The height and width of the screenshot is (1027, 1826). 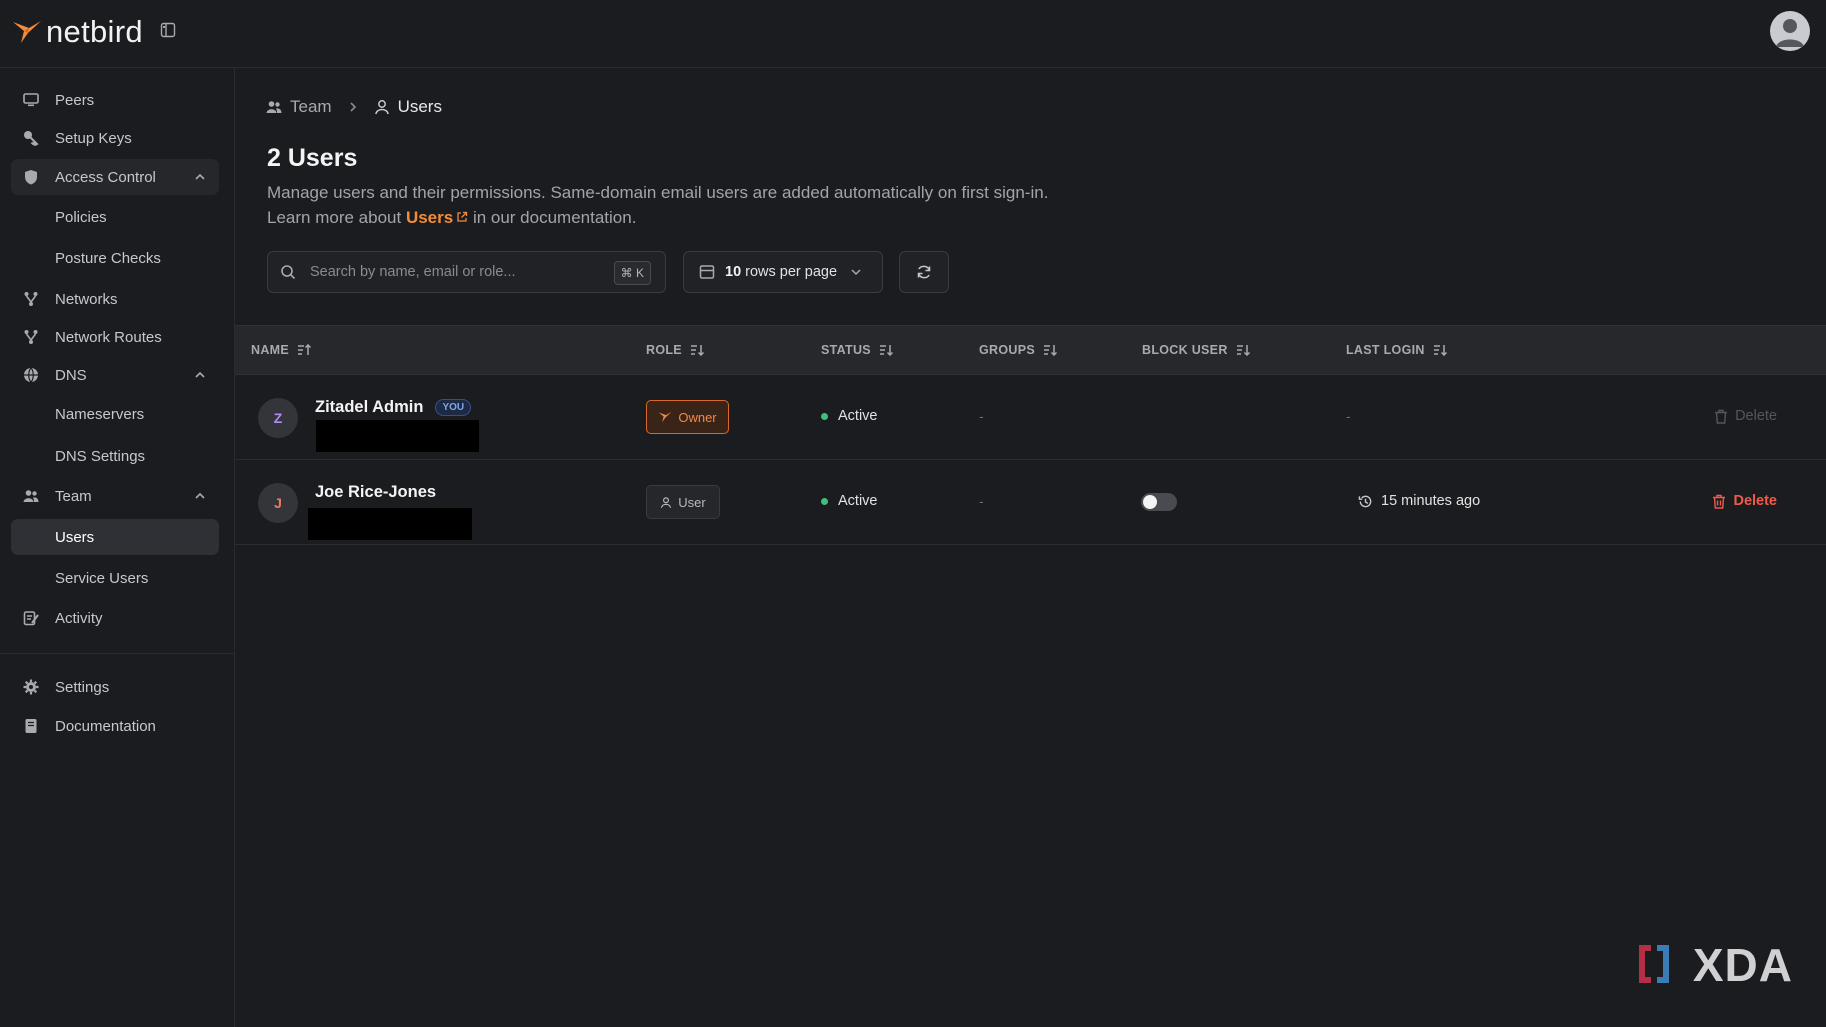 I want to click on sidebar-item-access-control: Access Control, so click(x=115, y=177).